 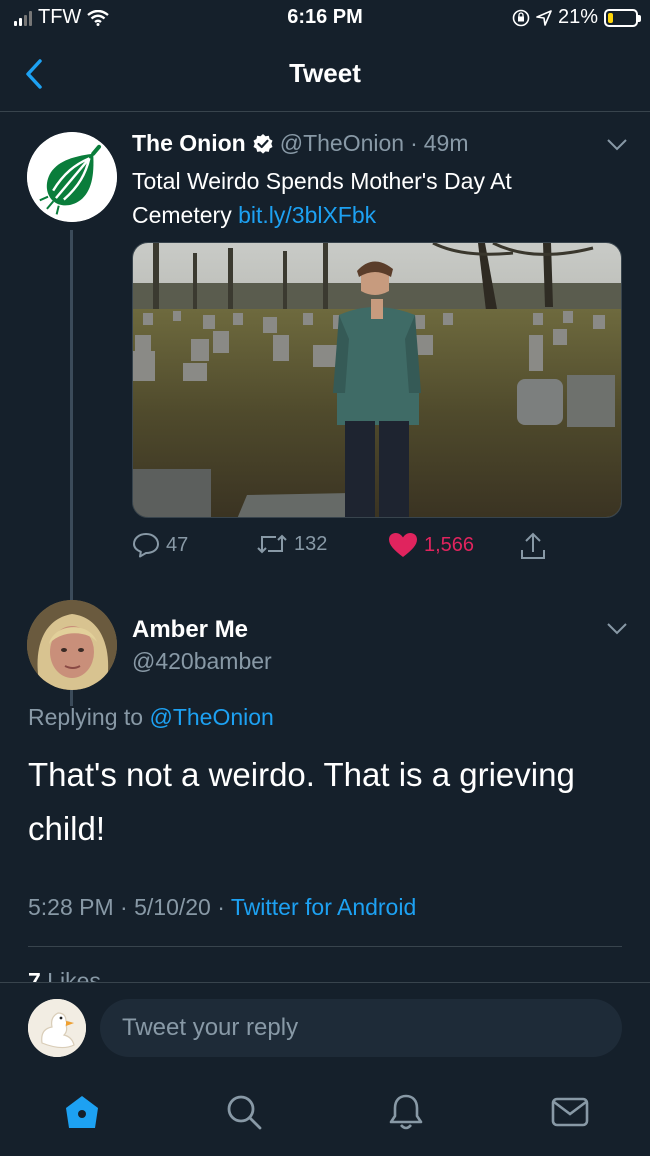 I want to click on author-handle: @420bamber, so click(x=202, y=661).